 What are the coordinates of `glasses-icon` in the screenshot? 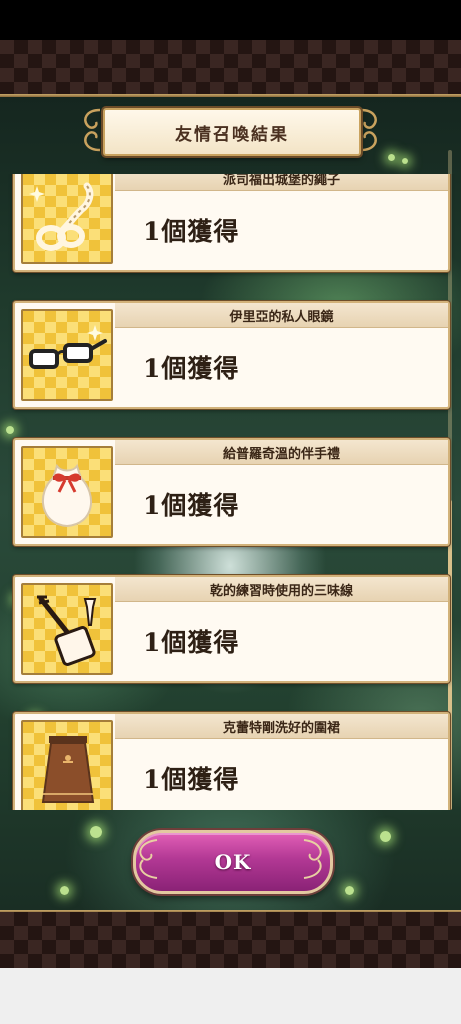 It's located at (68, 347).